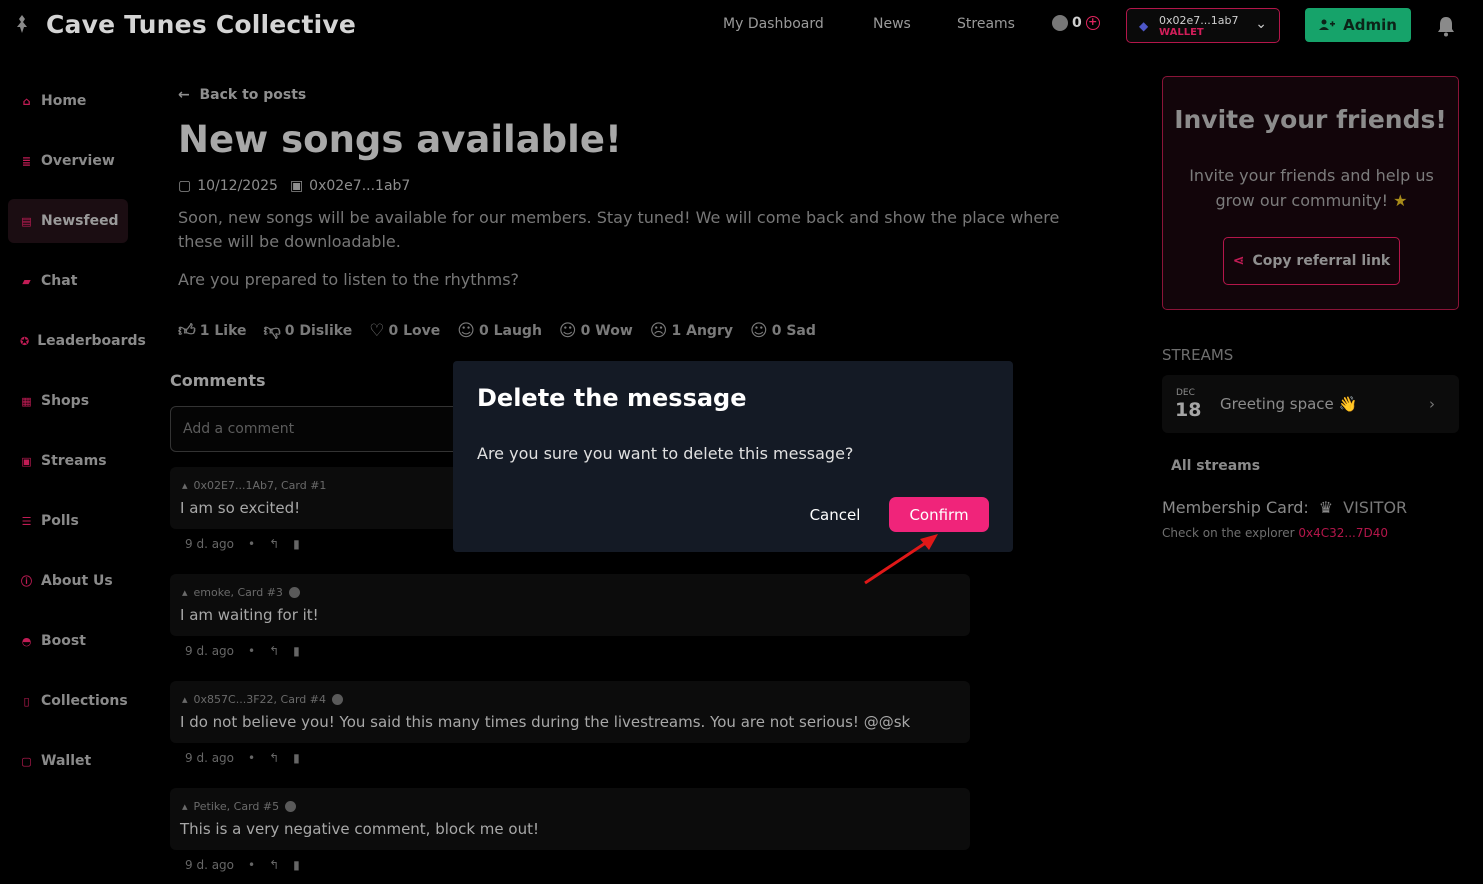 The height and width of the screenshot is (884, 1483). What do you see at coordinates (238, 592) in the screenshot?
I see `comment-author-name: emoke, Card #3` at bounding box center [238, 592].